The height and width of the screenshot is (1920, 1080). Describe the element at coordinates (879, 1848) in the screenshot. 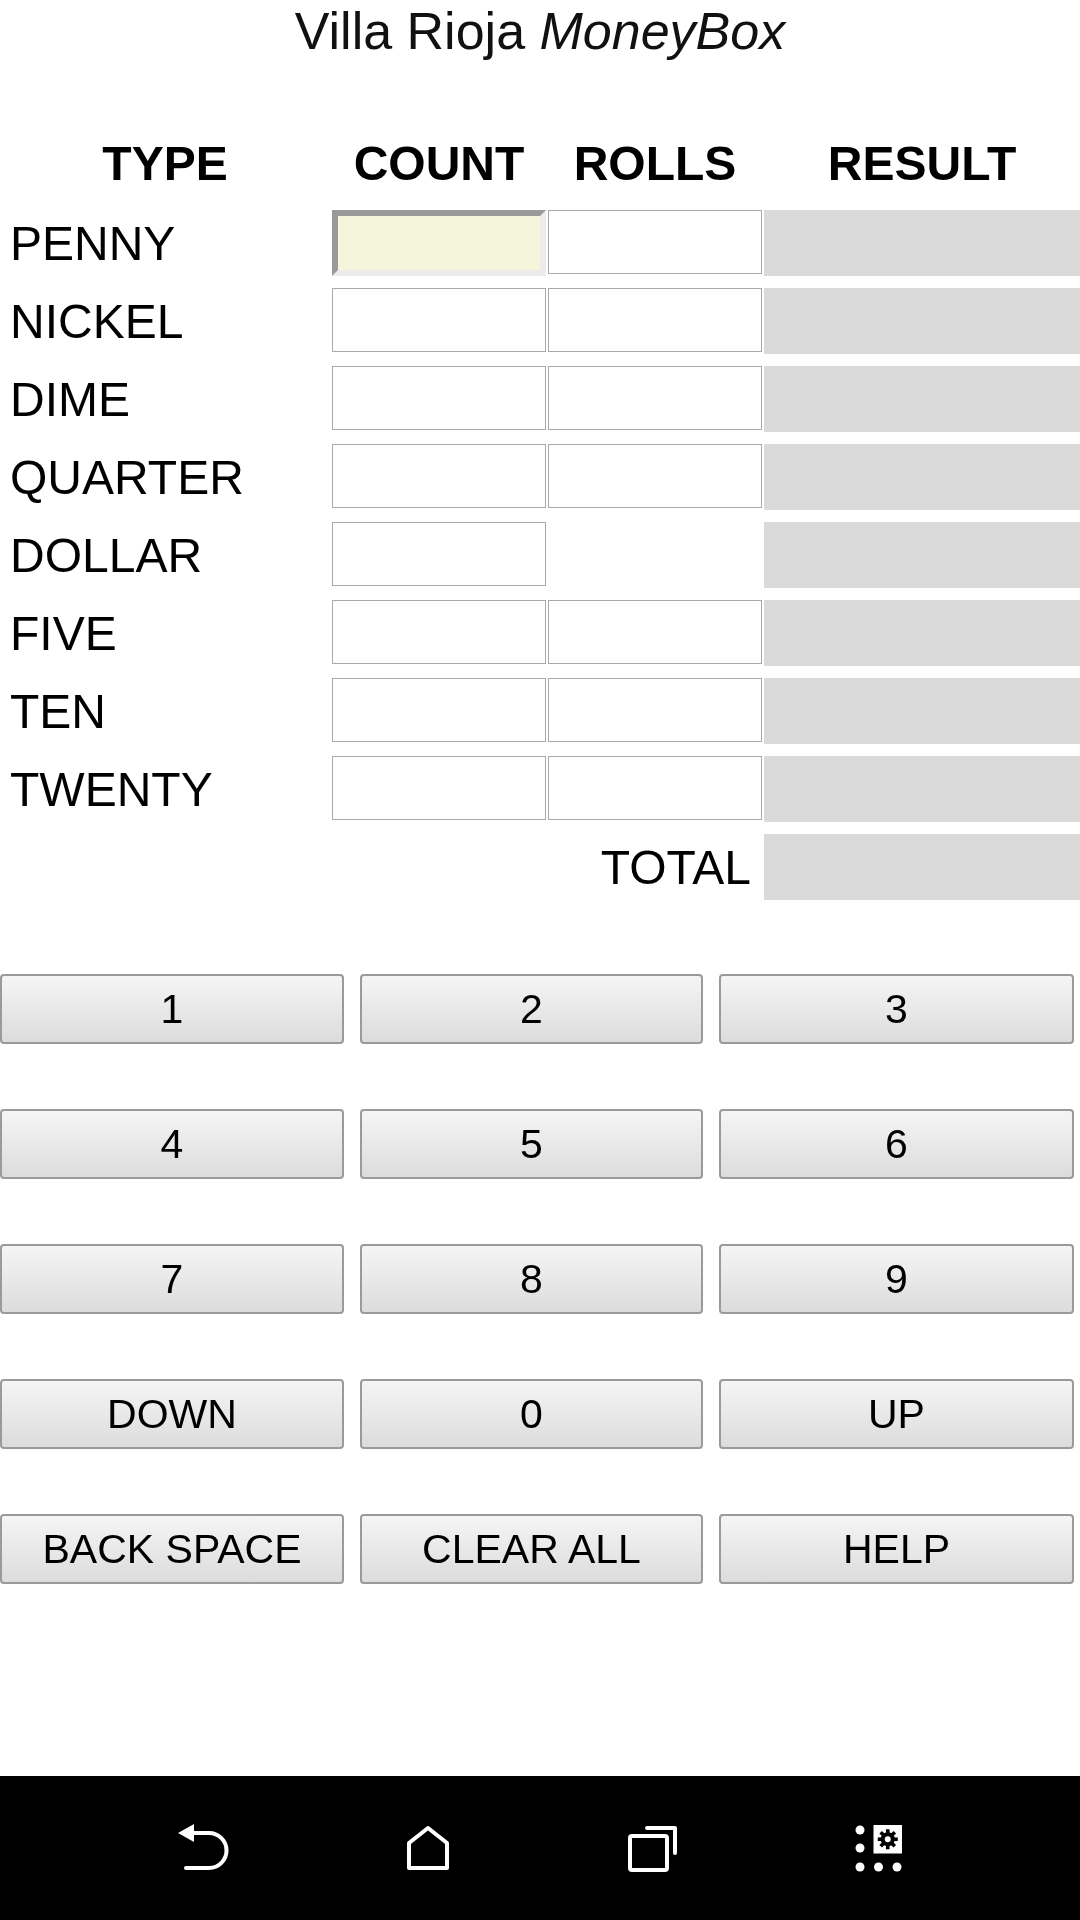

I see `dot-grid-gear-icon` at that location.